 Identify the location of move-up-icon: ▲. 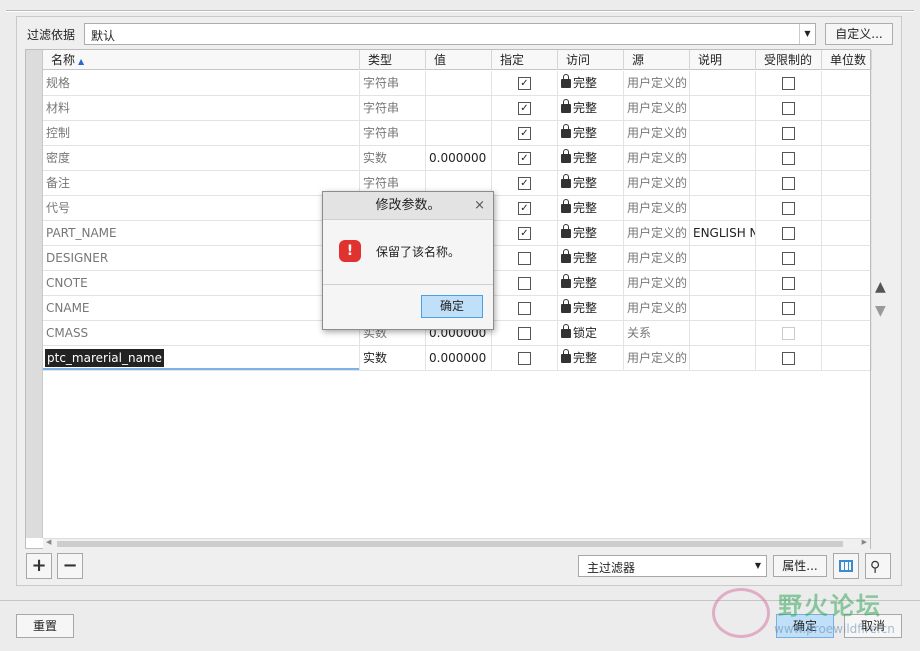
(880, 287).